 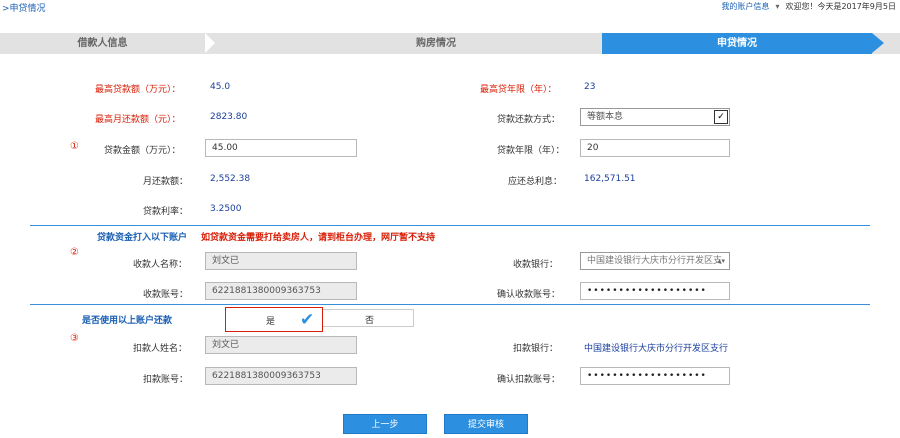 What do you see at coordinates (590, 87) in the screenshot?
I see `max-years-value: 23` at bounding box center [590, 87].